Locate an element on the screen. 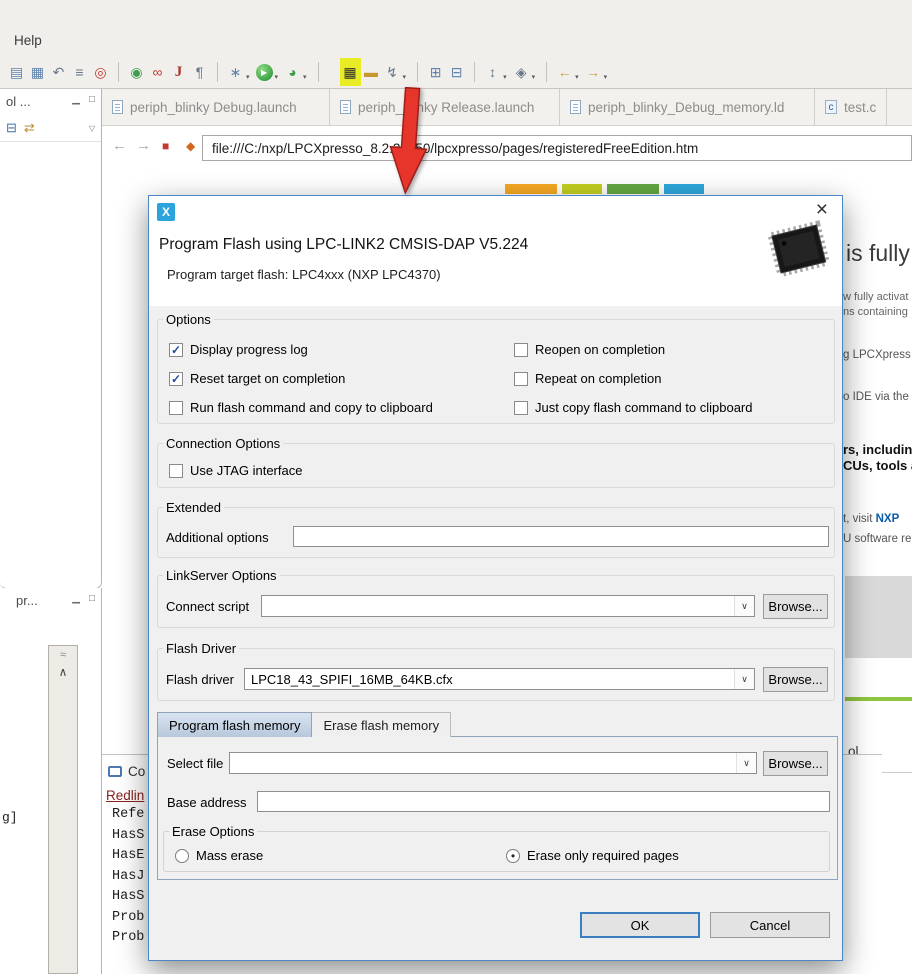  java-launch-icon: J is located at coordinates (178, 72).